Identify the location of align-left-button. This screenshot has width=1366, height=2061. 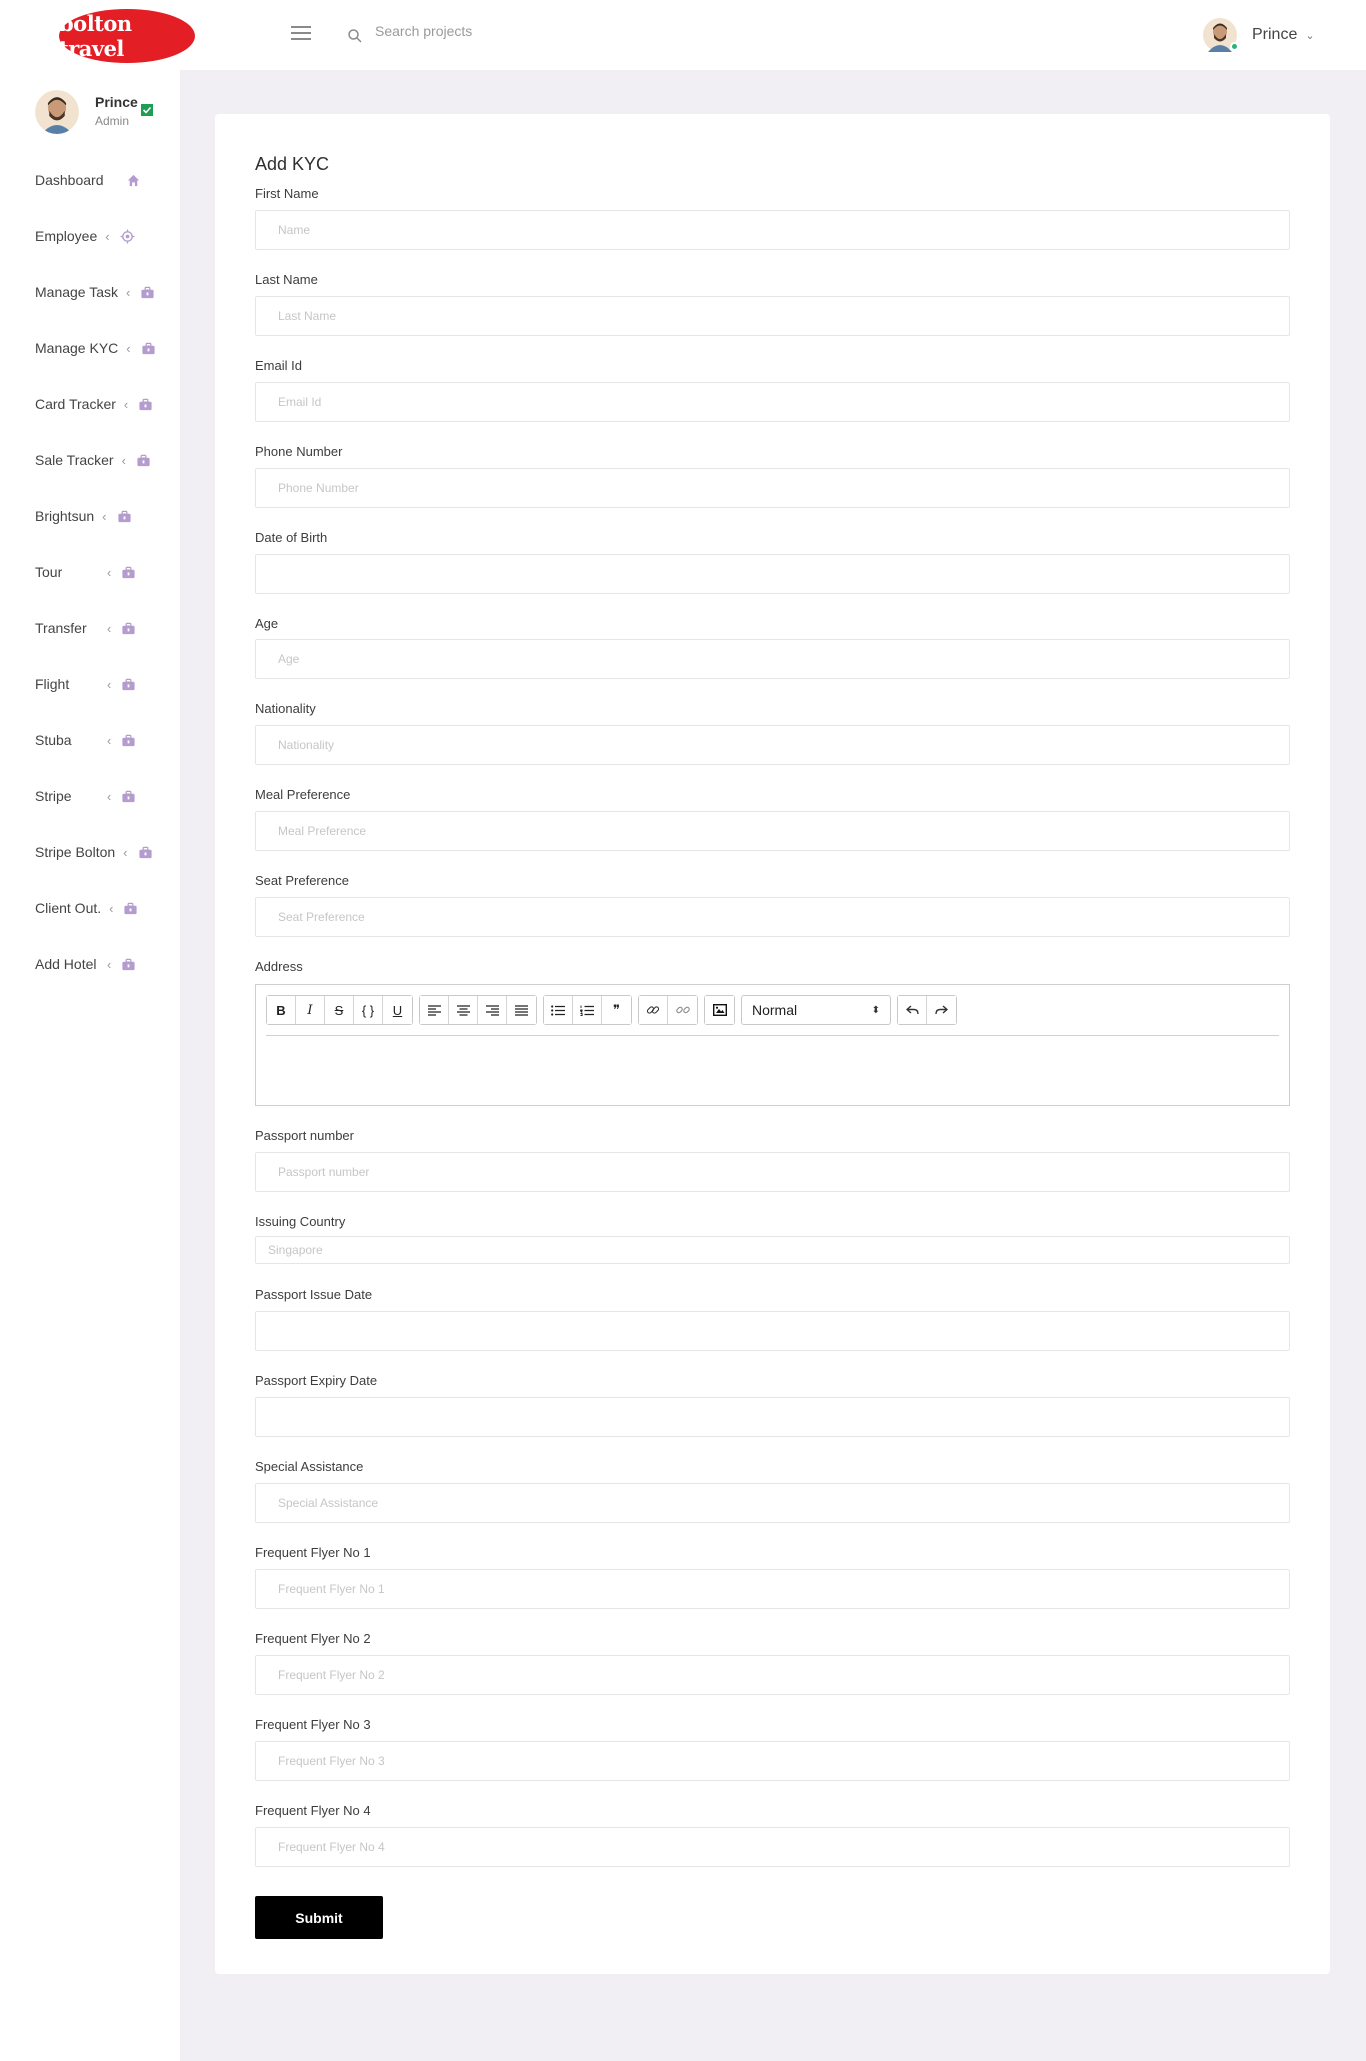
(434, 1010).